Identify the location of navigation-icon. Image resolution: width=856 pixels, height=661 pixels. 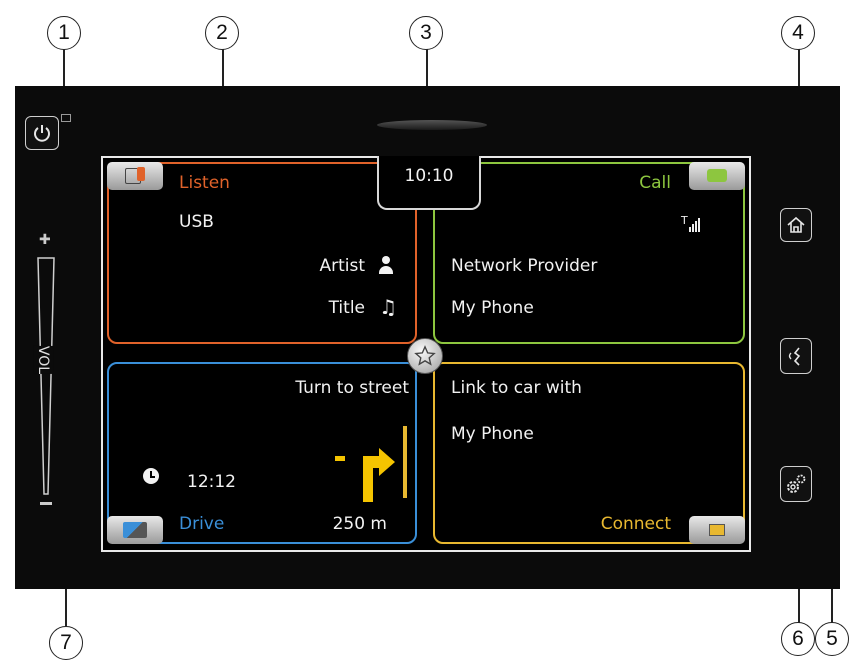
(135, 530).